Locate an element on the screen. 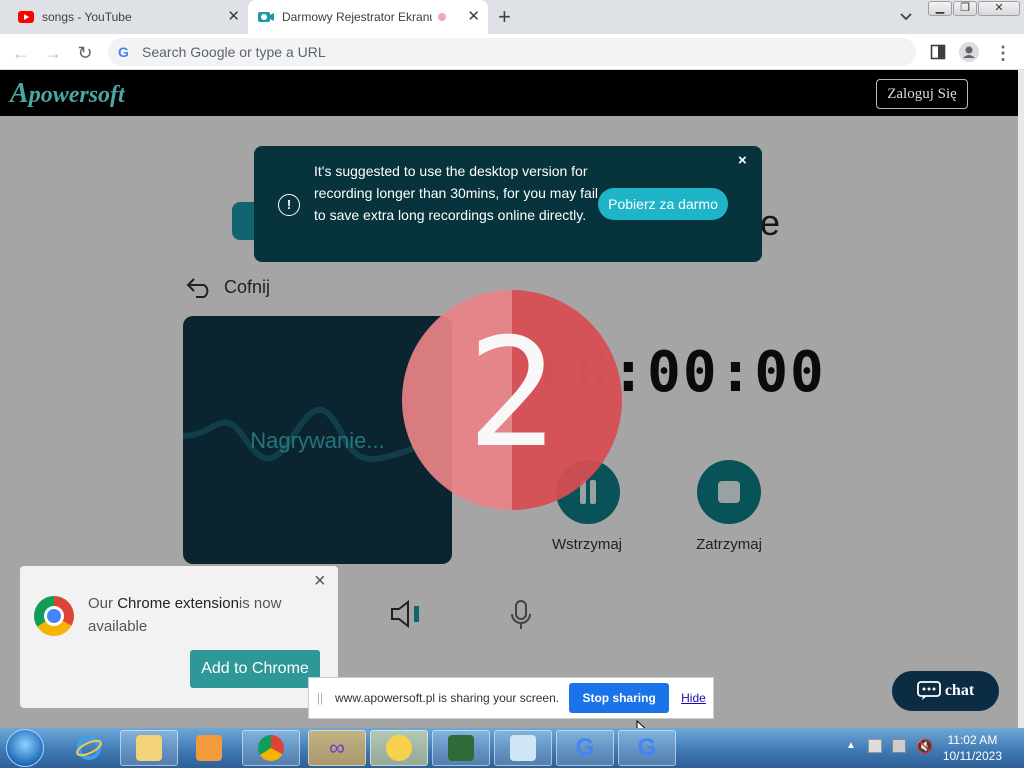  back-arrow-icon: ← is located at coordinates (21, 53).